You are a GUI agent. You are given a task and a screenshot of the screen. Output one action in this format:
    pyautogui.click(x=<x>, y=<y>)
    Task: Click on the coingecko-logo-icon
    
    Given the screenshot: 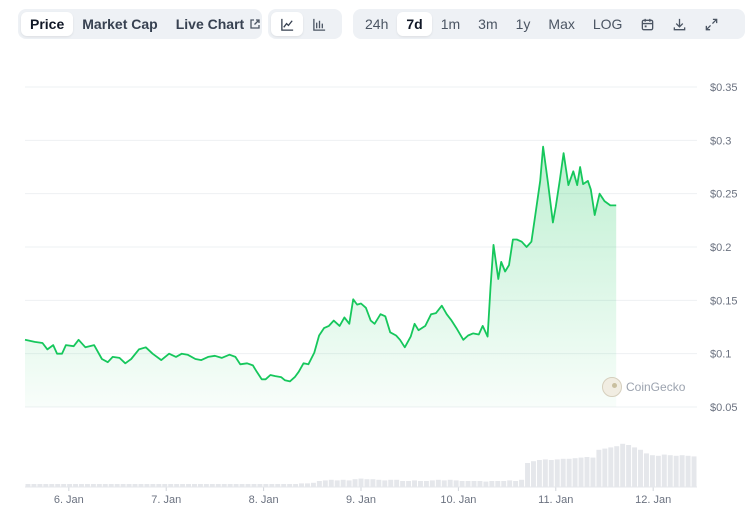 What is the action you would take?
    pyautogui.click(x=612, y=387)
    